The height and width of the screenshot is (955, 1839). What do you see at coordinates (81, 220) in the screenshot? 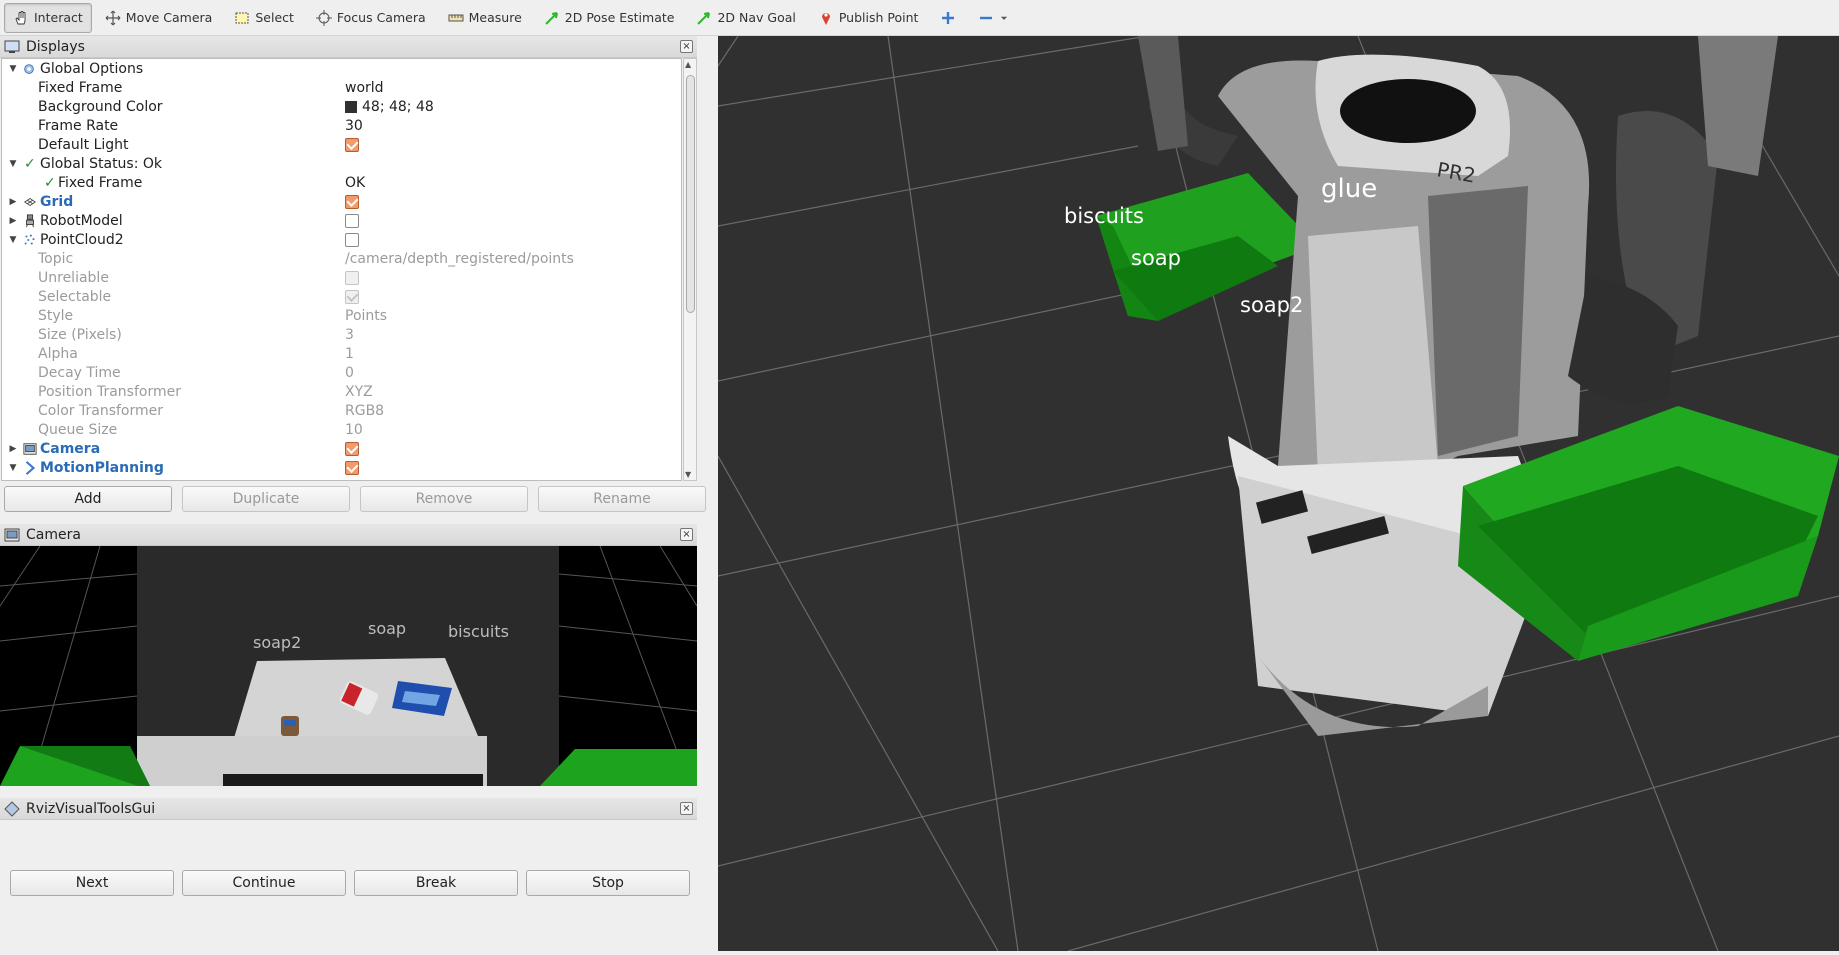
I see `tree-label: RobotModel` at bounding box center [81, 220].